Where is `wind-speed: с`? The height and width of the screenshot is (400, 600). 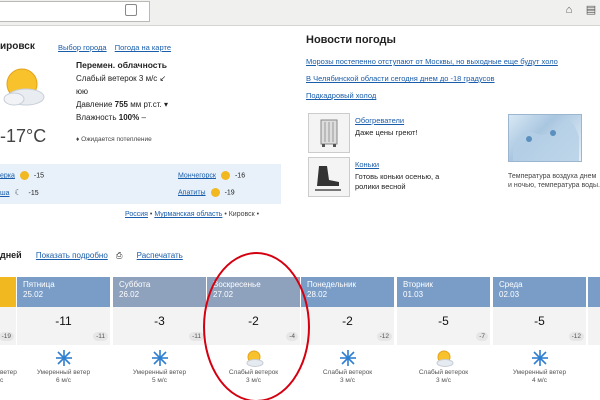
wind-speed: с is located at coordinates (2, 380).